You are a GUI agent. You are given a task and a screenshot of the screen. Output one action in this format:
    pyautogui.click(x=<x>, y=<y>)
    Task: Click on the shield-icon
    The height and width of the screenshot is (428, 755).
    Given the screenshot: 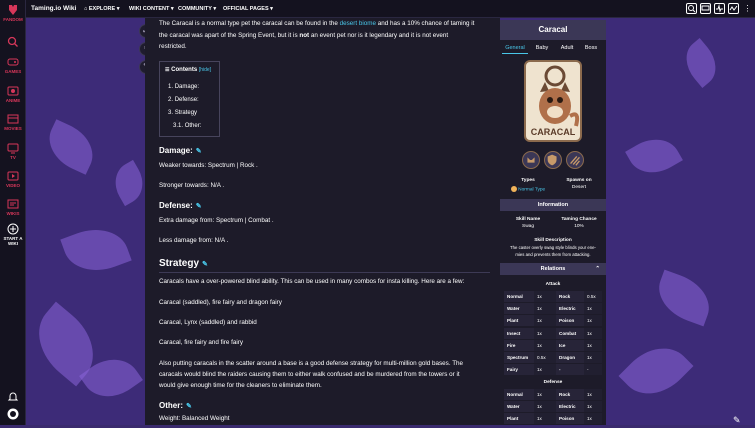 What is the action you would take?
    pyautogui.click(x=552, y=160)
    